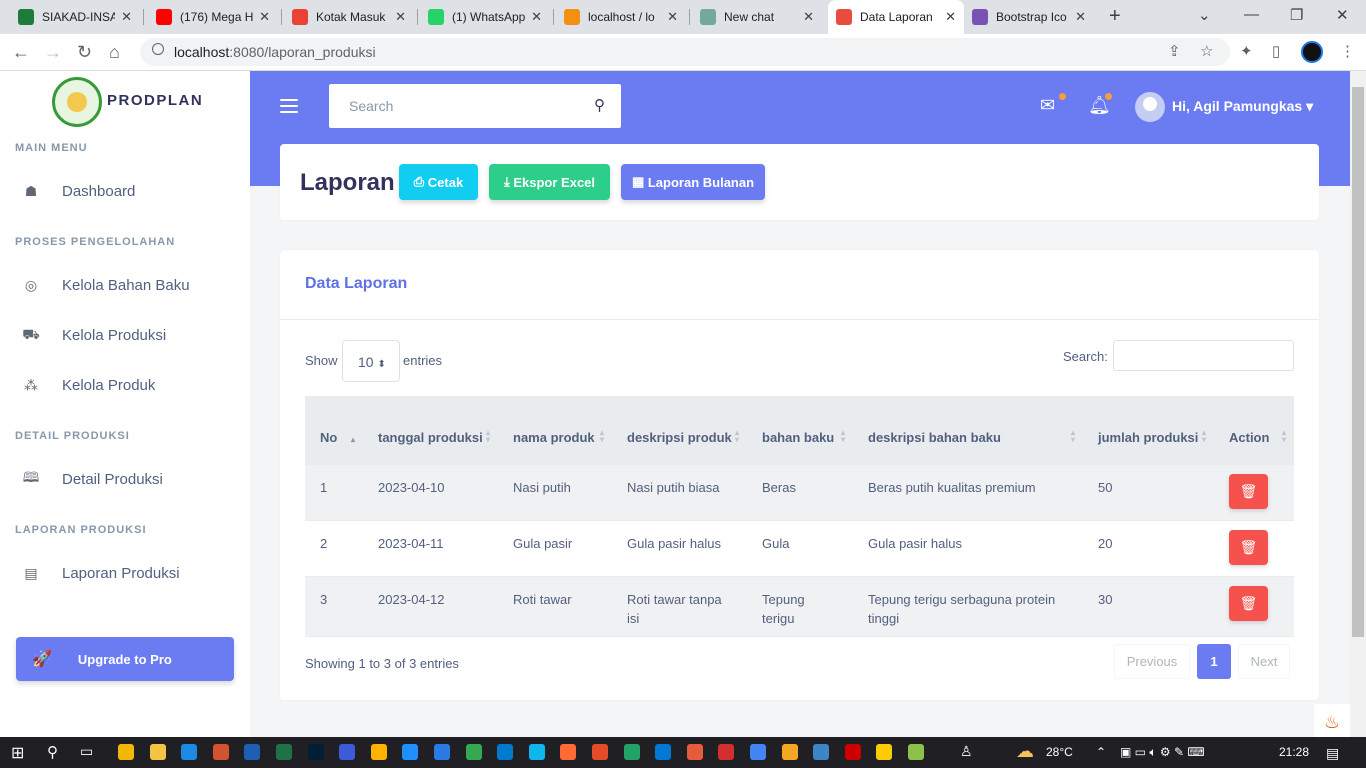 This screenshot has height=768, width=1366. Describe the element at coordinates (568, 752) in the screenshot. I see `postman-icon` at that location.